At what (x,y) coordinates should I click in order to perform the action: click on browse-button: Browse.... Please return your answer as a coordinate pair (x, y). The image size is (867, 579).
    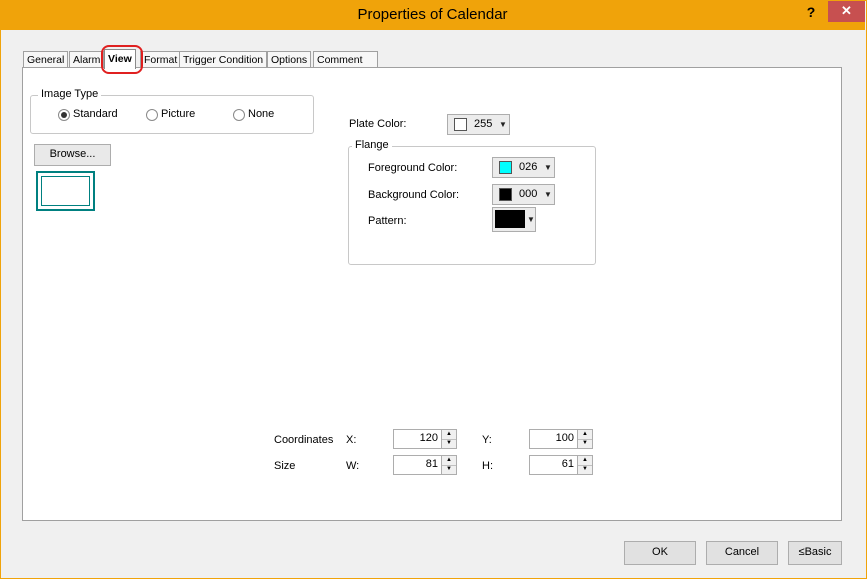
    Looking at the image, I should click on (72, 155).